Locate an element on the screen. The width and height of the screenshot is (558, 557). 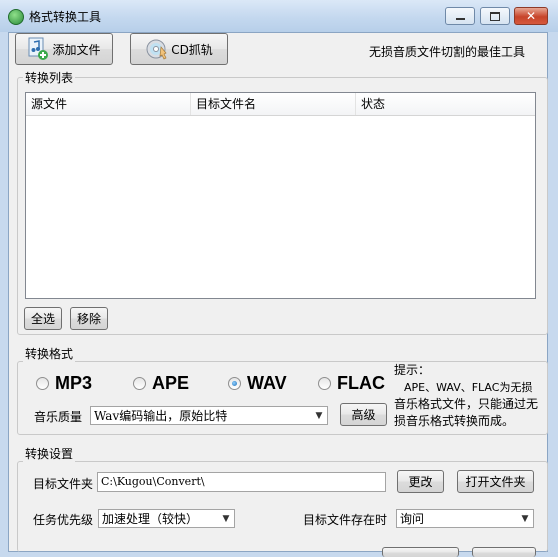
hint-title: 提示： is located at coordinates (412, 370).